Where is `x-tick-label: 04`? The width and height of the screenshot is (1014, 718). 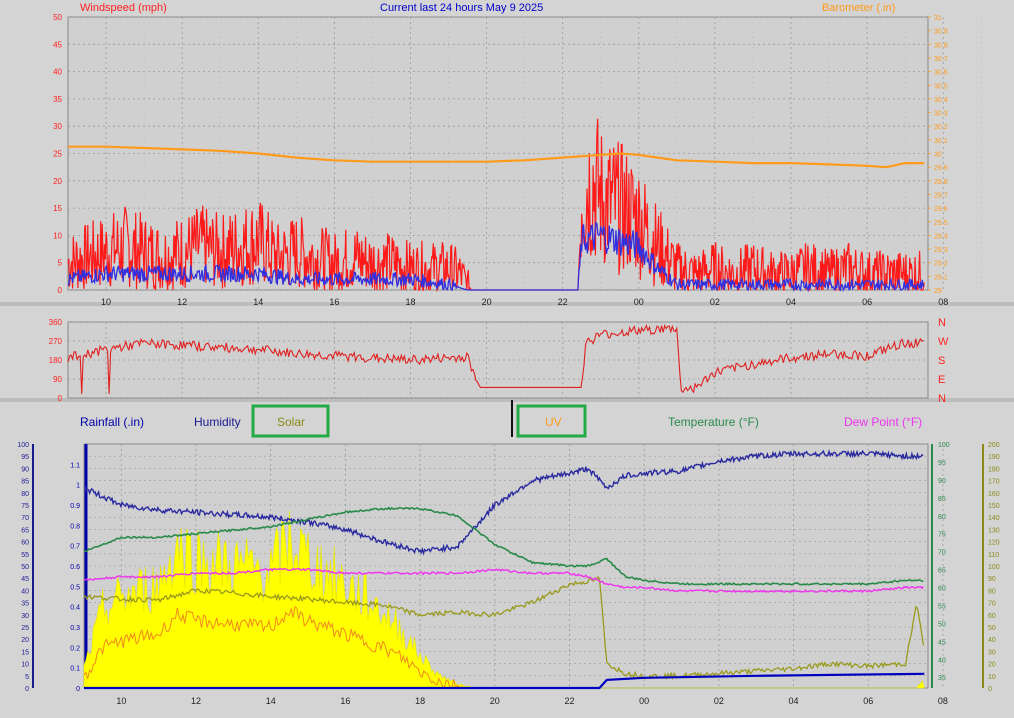 x-tick-label: 04 is located at coordinates (794, 701).